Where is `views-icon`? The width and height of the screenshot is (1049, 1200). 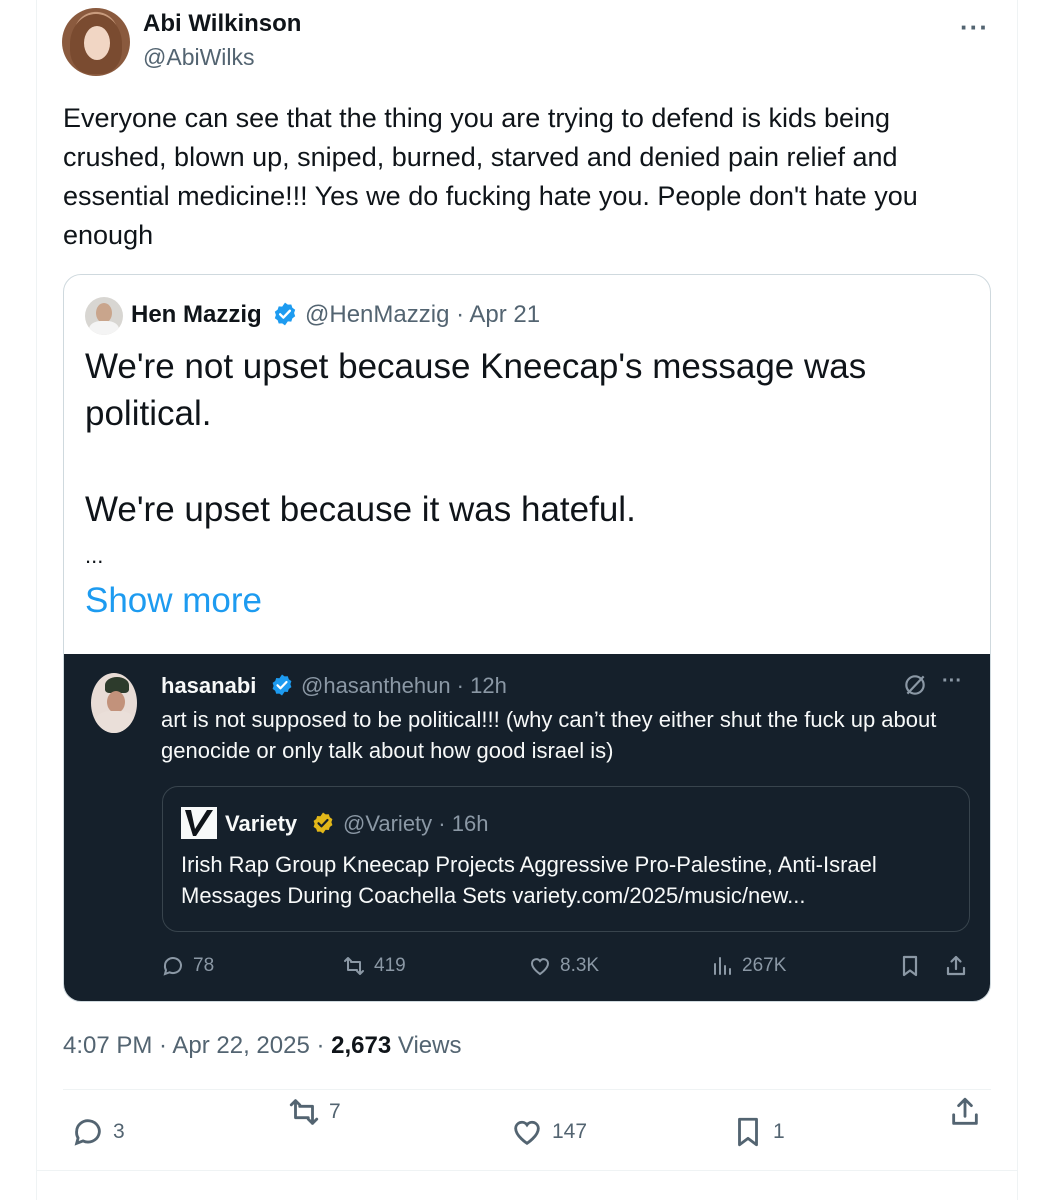
views-icon is located at coordinates (722, 966).